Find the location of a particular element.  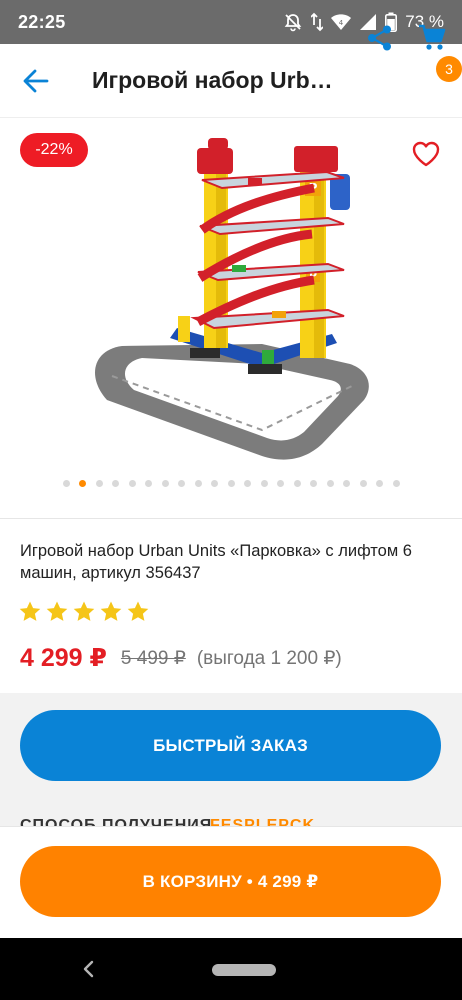

add-to-cart-button: В КОРЗИНУ • 4 299 ₽ is located at coordinates (230, 881).